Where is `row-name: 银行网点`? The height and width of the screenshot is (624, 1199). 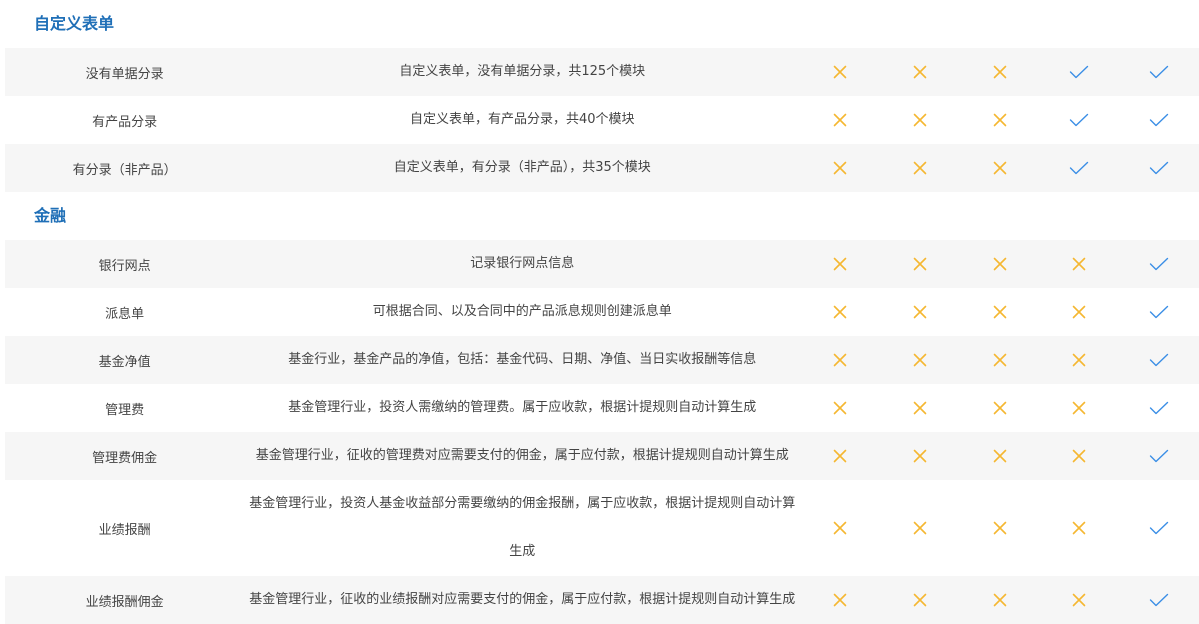 row-name: 银行网点 is located at coordinates (124, 266).